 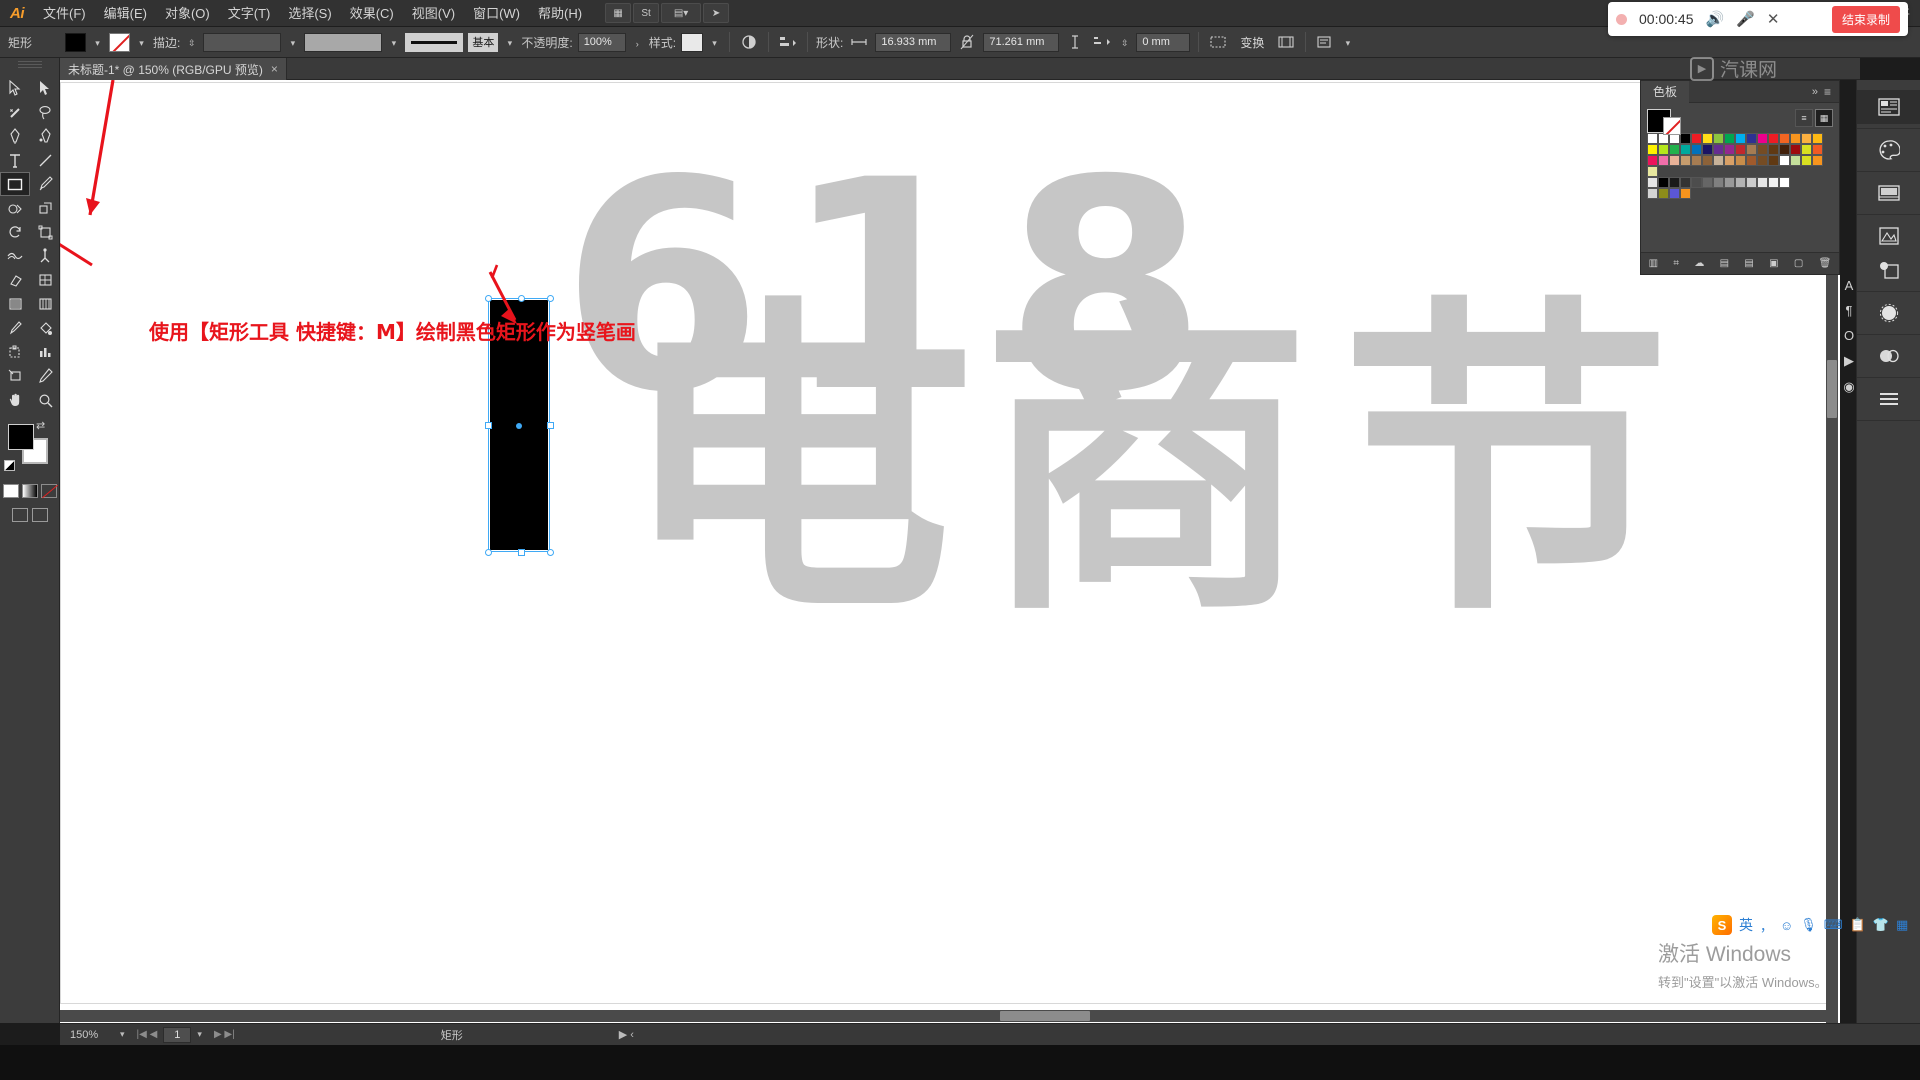 I want to click on isolate-selected-icon, so click(x=1286, y=42).